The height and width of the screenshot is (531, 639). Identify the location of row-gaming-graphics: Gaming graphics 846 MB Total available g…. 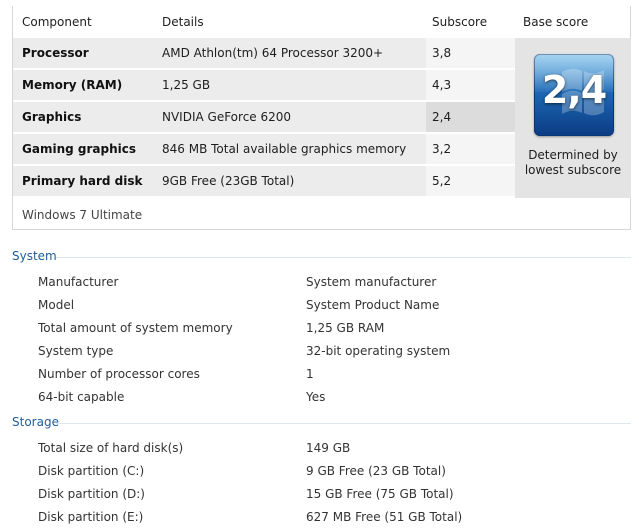
(264, 149).